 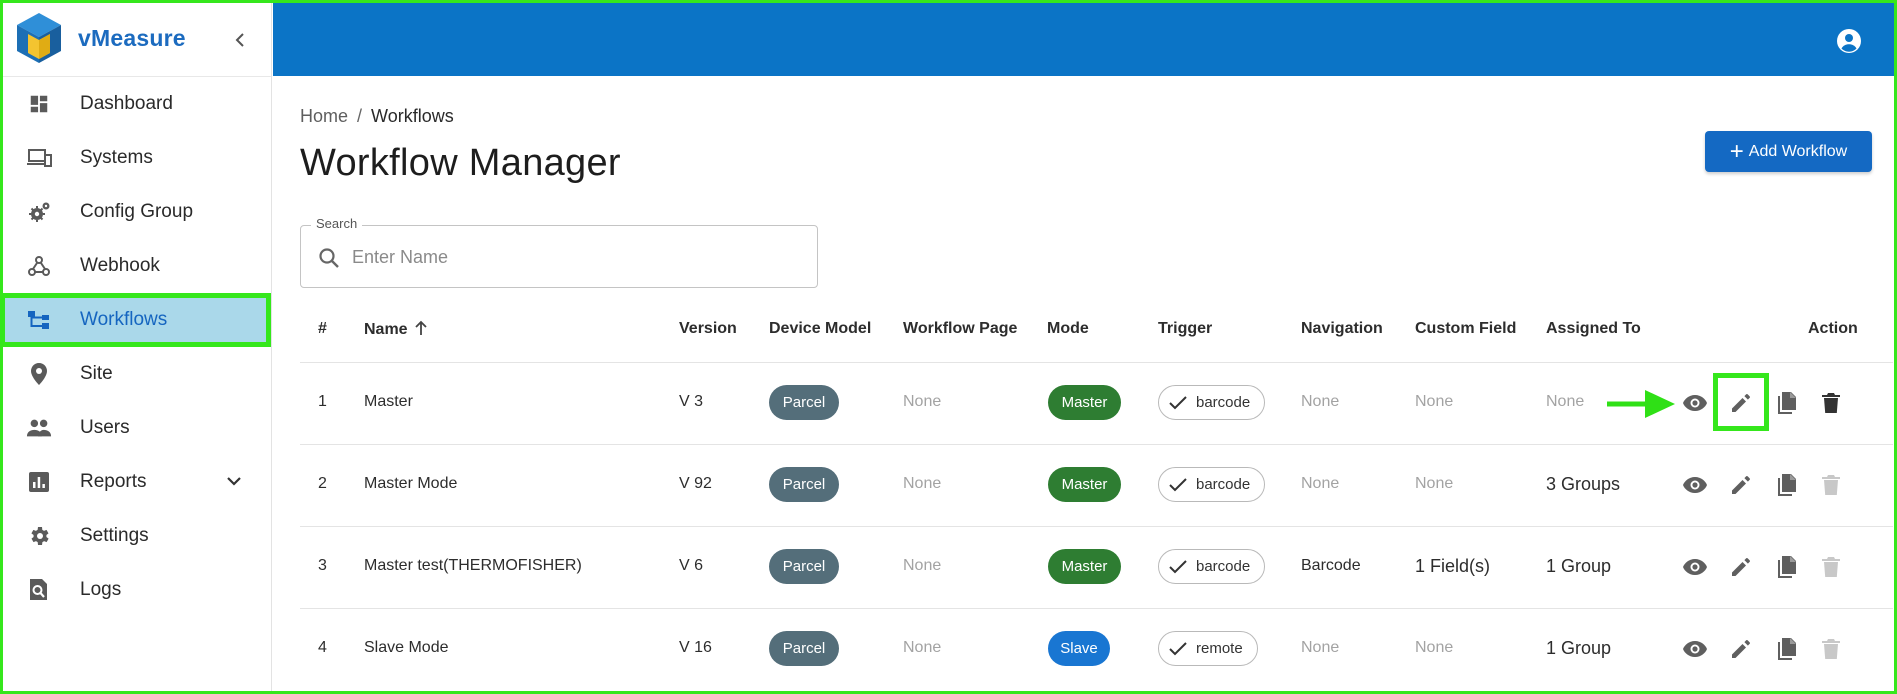 I want to click on workflow-name: Master, so click(x=388, y=401).